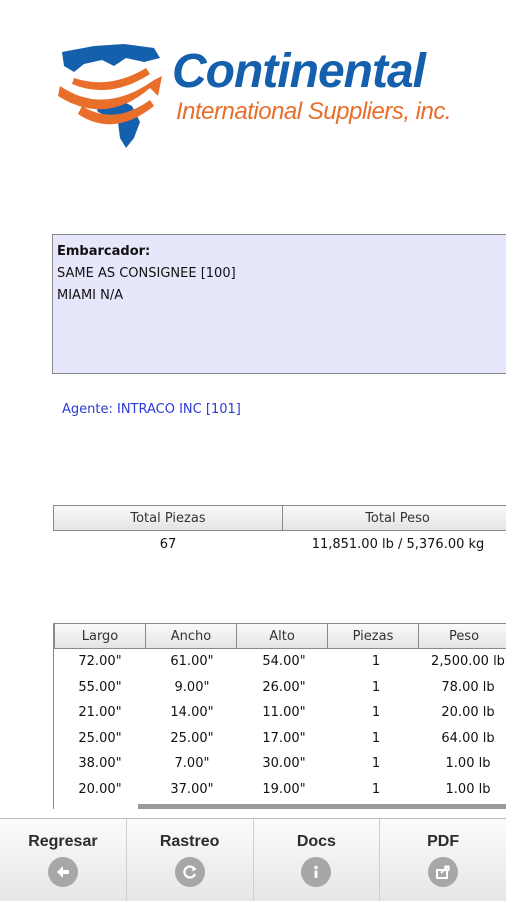  I want to click on pdf-button: PDF, so click(443, 860).